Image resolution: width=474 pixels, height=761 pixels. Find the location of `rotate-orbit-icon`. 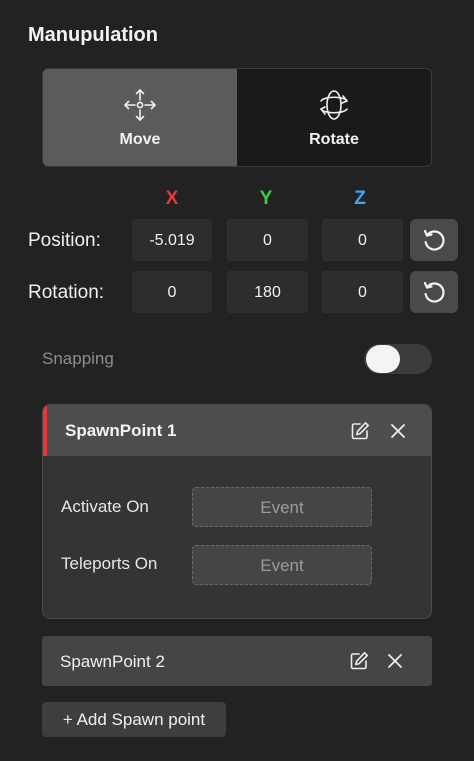

rotate-orbit-icon is located at coordinates (334, 104).